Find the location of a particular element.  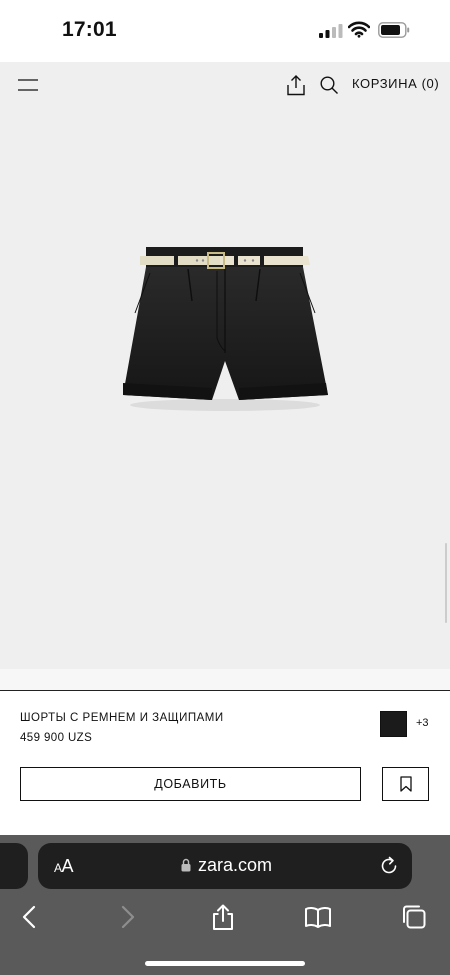

divider is located at coordinates (225, 690).